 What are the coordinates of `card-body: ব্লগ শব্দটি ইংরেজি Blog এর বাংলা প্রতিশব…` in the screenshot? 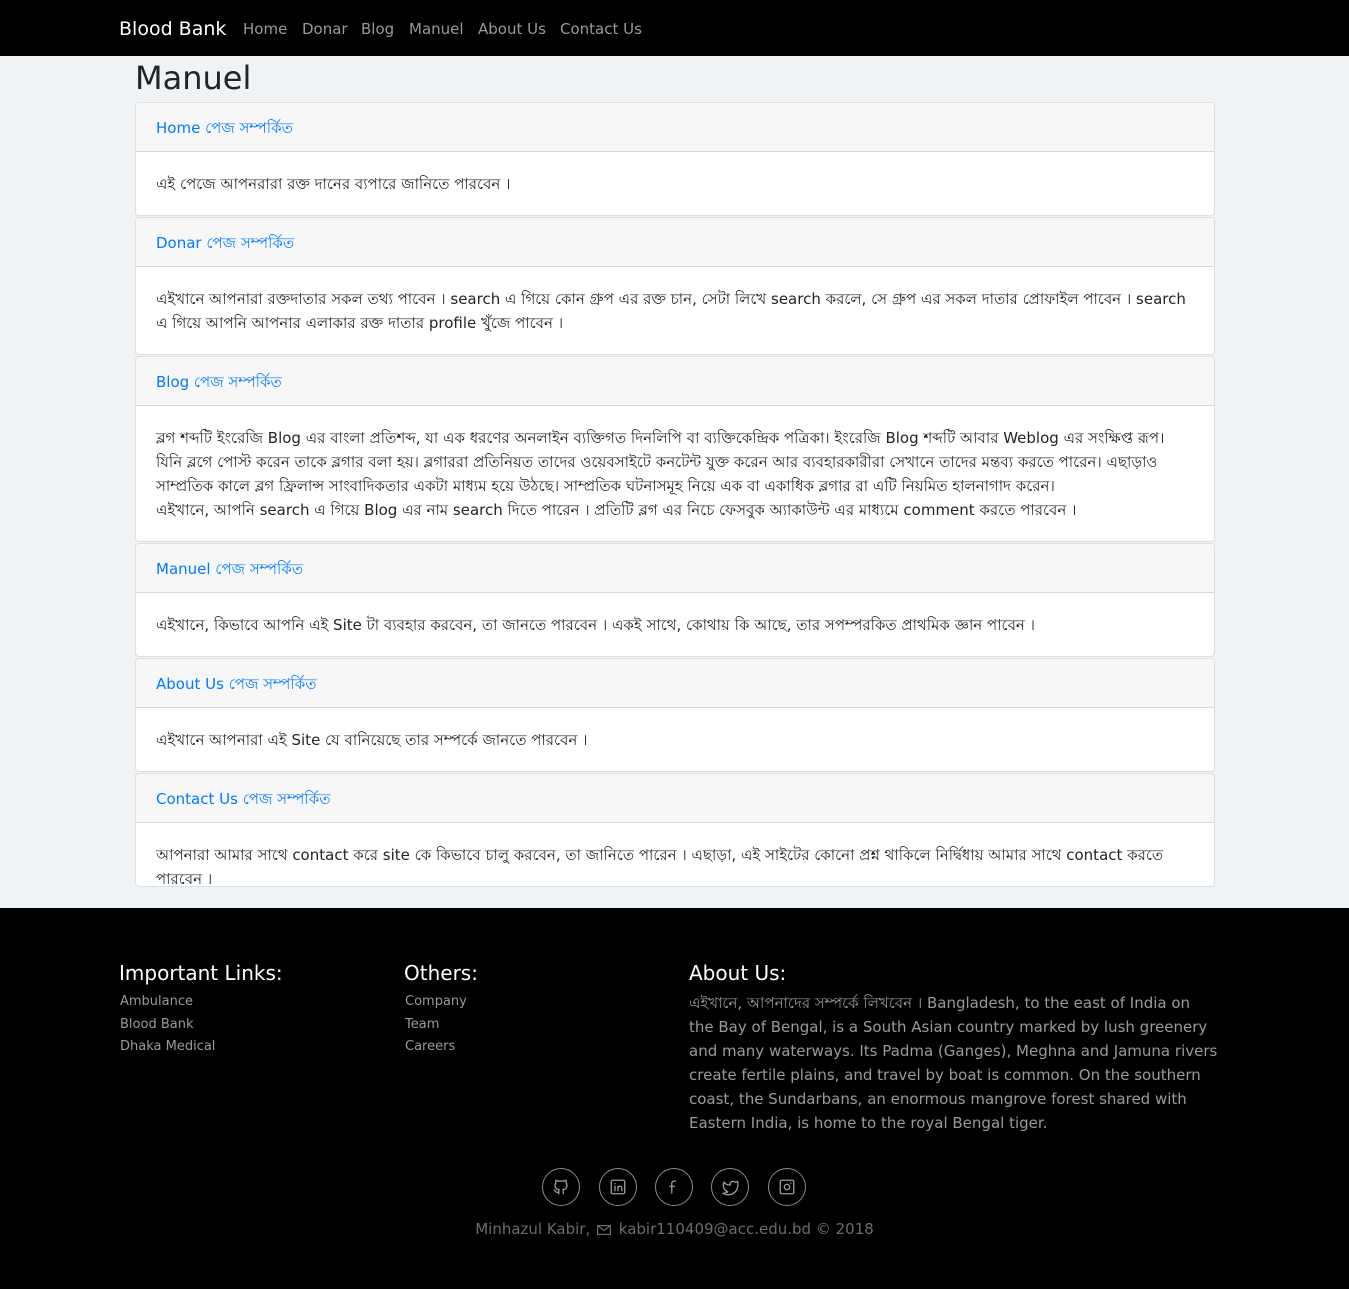 It's located at (660, 474).